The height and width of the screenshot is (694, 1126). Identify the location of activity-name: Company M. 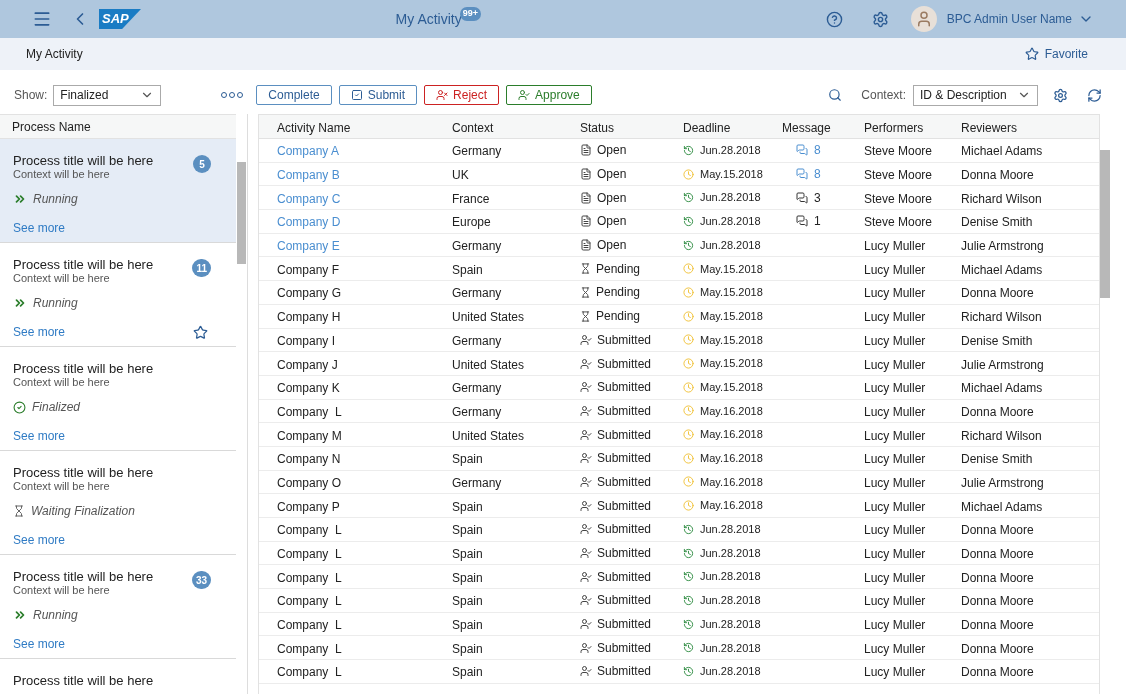
(309, 435).